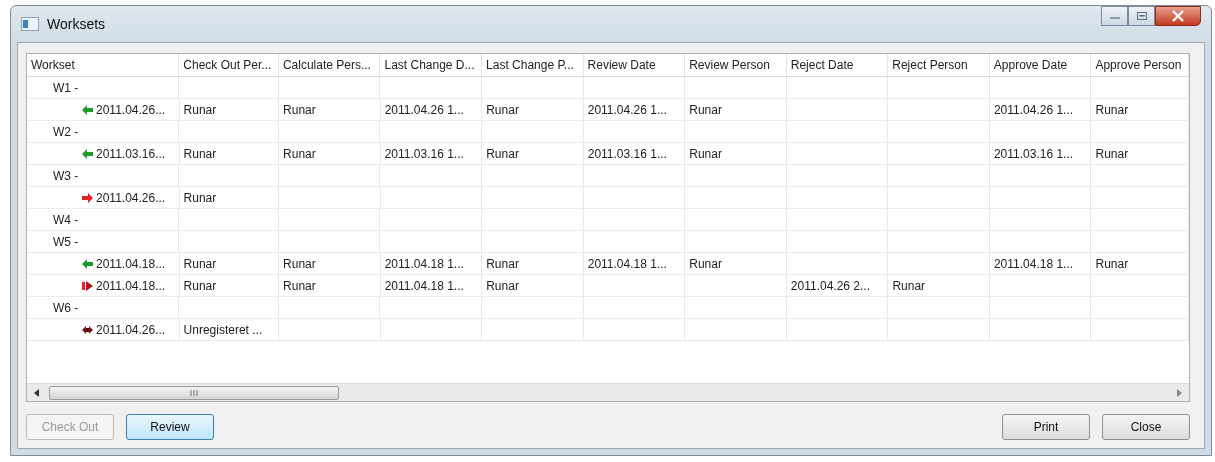  Describe the element at coordinates (55, 131) in the screenshot. I see `workset-name: W2 -` at that location.